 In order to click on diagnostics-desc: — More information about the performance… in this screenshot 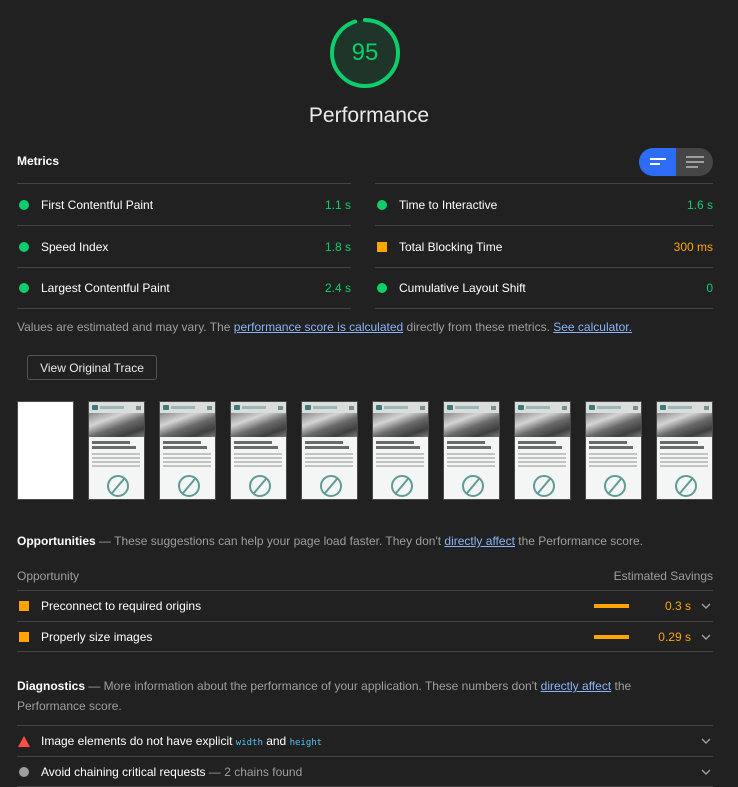, I will do `click(313, 686)`.